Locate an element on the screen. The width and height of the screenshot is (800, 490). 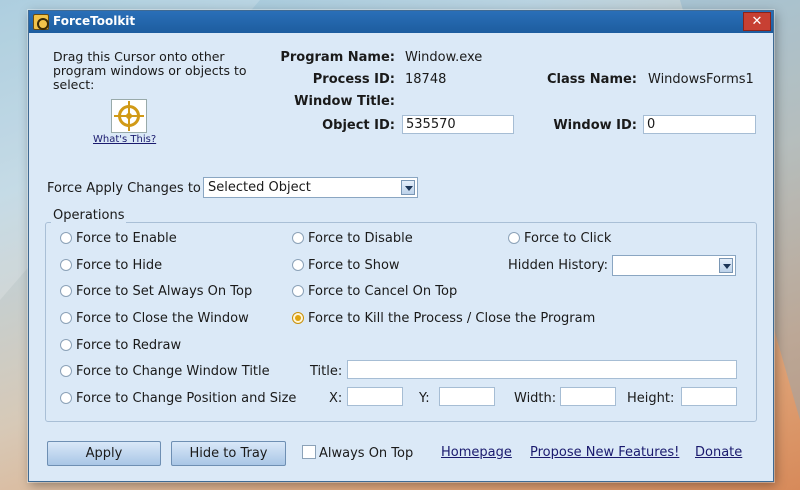
force-hide-label: Force to Hide is located at coordinates (119, 265).